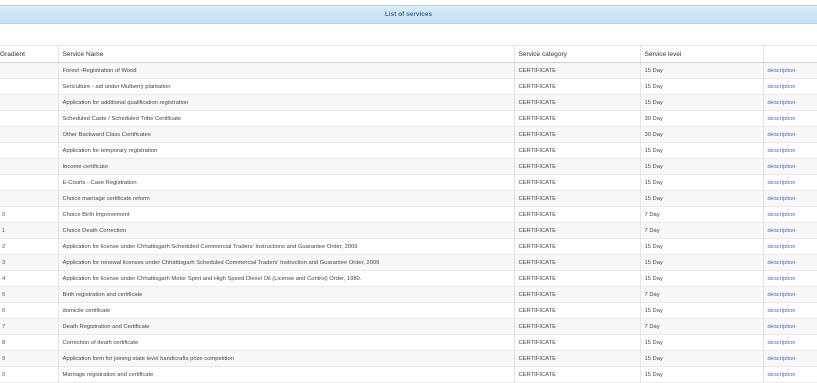  Describe the element at coordinates (4, 358) in the screenshot. I see `row-number: 9` at that location.